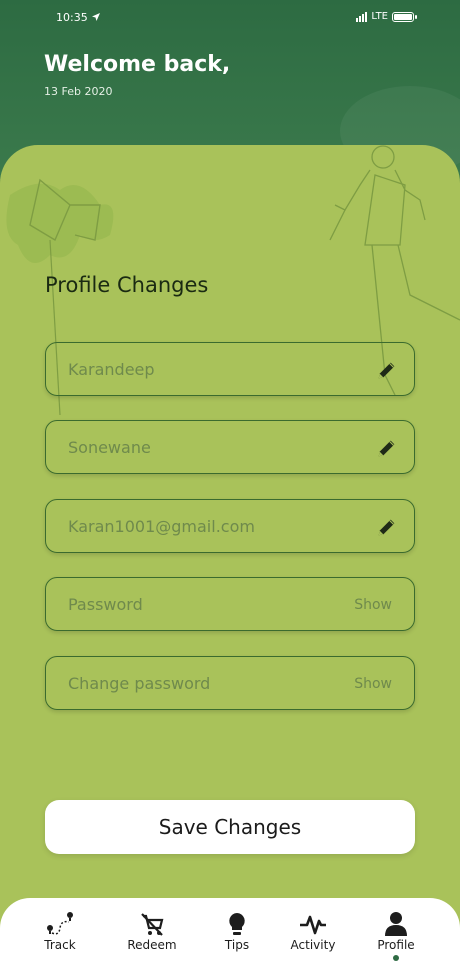 The height and width of the screenshot is (966, 460). Describe the element at coordinates (373, 684) in the screenshot. I see `show-change-password-toggle: Show` at that location.